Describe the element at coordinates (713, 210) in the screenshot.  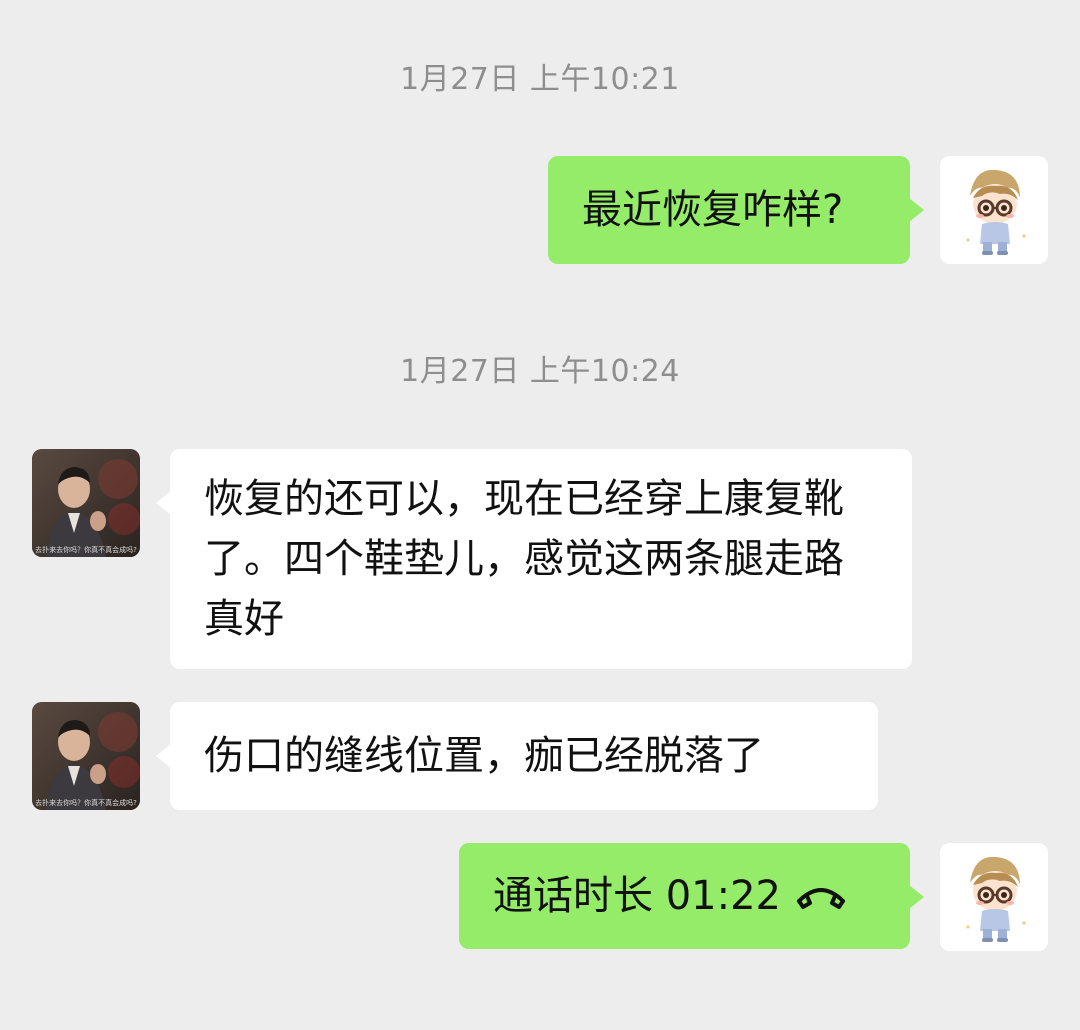
I see `message-text: 最近恢复咋样?` at that location.